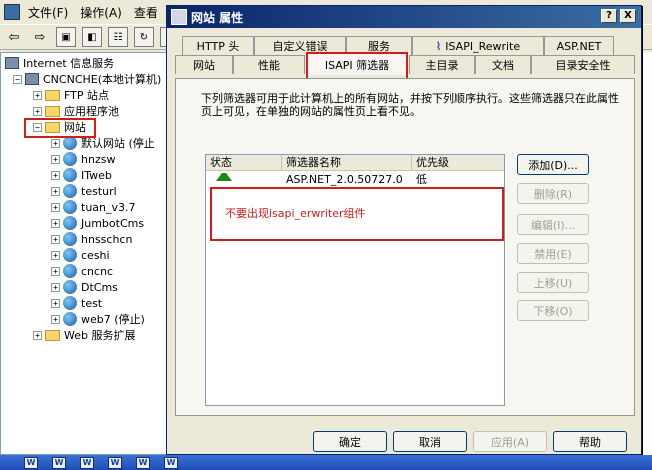 This screenshot has width=652, height=470. What do you see at coordinates (204, 64) in the screenshot?
I see `tab-website: 网站` at bounding box center [204, 64].